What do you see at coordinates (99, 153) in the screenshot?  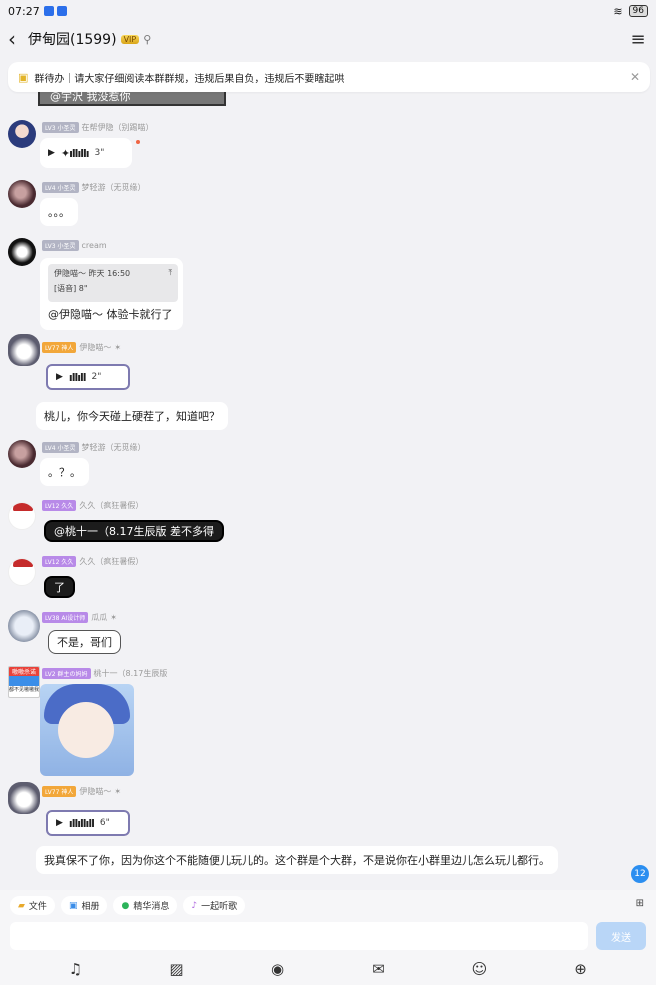 I see `voice-duration: 3"` at bounding box center [99, 153].